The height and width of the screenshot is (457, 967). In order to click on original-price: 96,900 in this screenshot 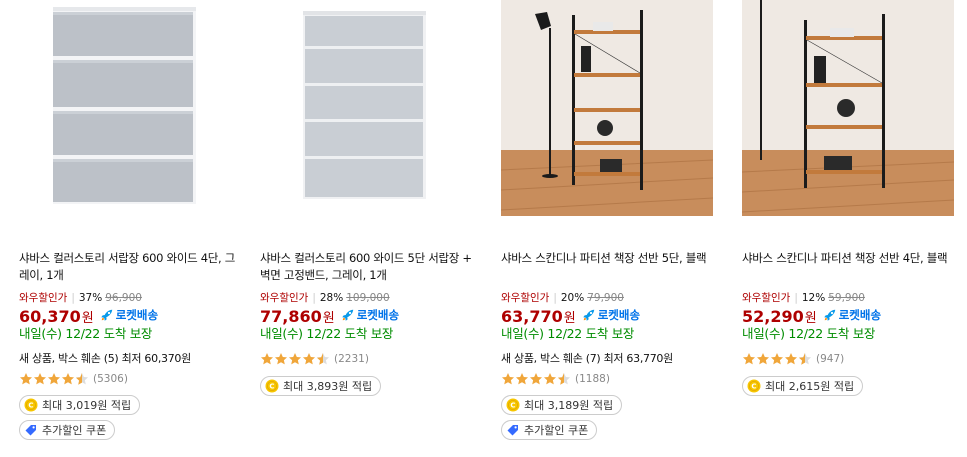, I will do `click(123, 298)`.